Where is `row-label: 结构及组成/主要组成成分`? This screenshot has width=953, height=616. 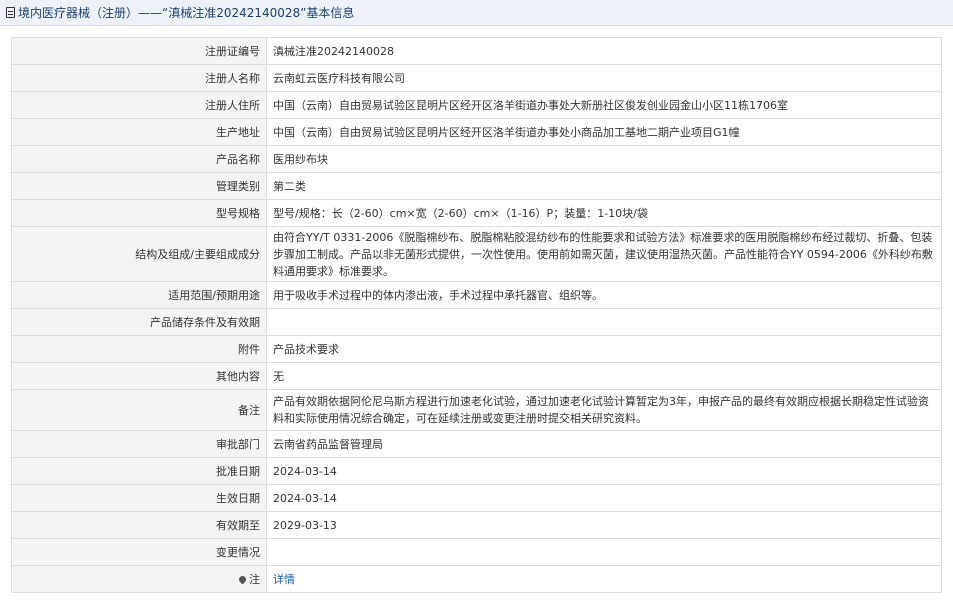
row-label: 结构及组成/主要组成成分 is located at coordinates (139, 254).